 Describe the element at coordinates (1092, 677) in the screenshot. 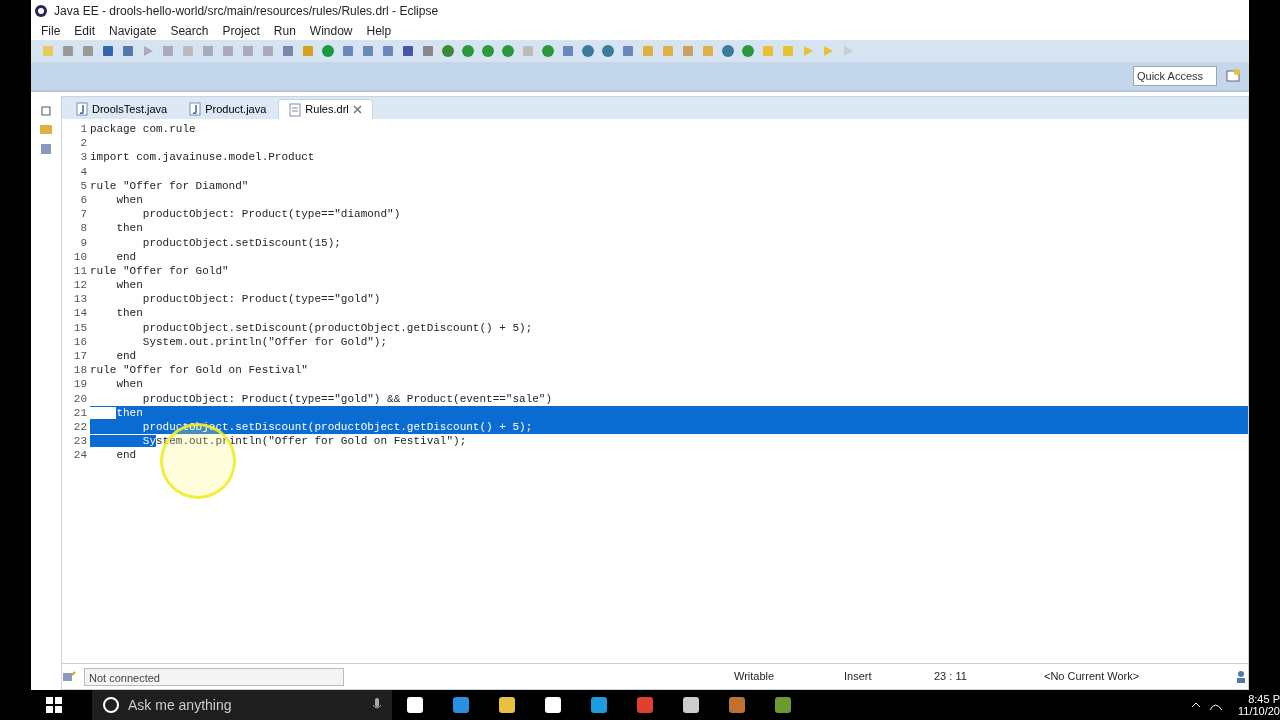

I see `status-text: <No Current Work>` at that location.